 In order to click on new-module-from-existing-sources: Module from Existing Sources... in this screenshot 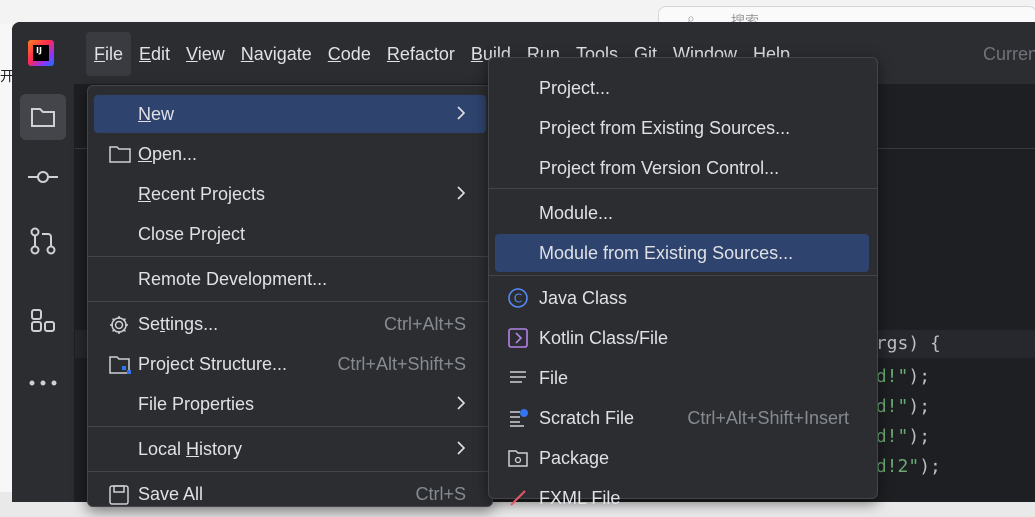, I will do `click(682, 253)`.